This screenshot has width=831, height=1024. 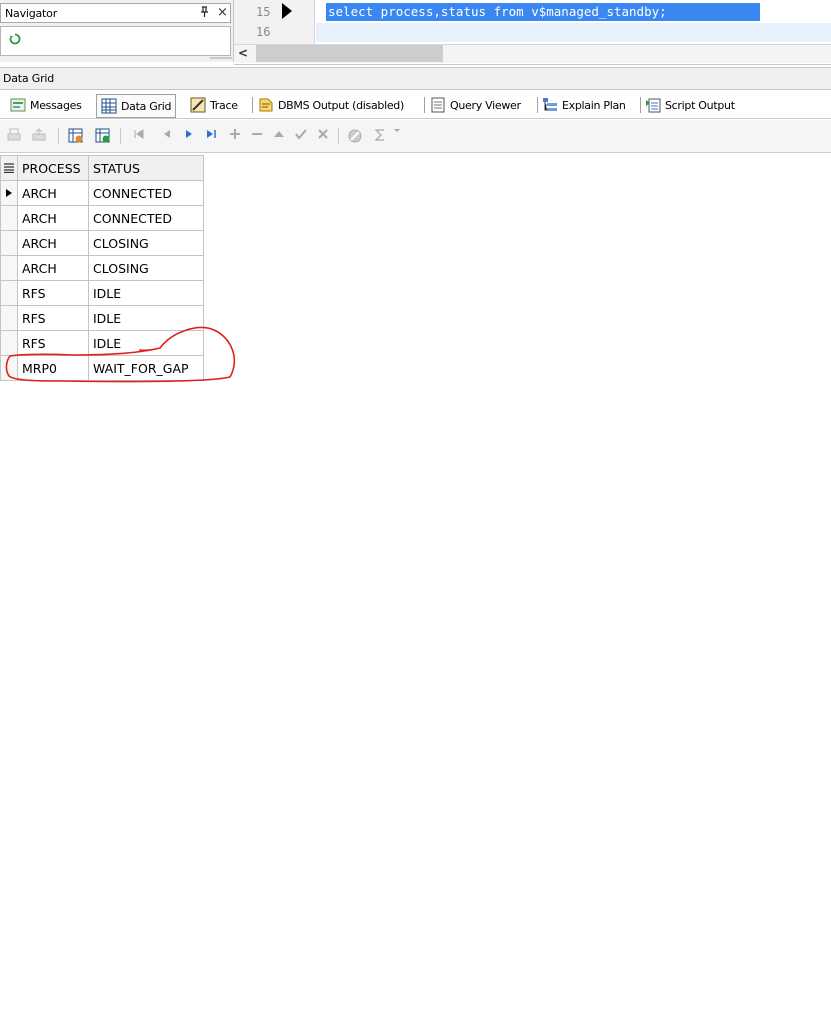 I want to click on tab-label: Messages, so click(x=56, y=105).